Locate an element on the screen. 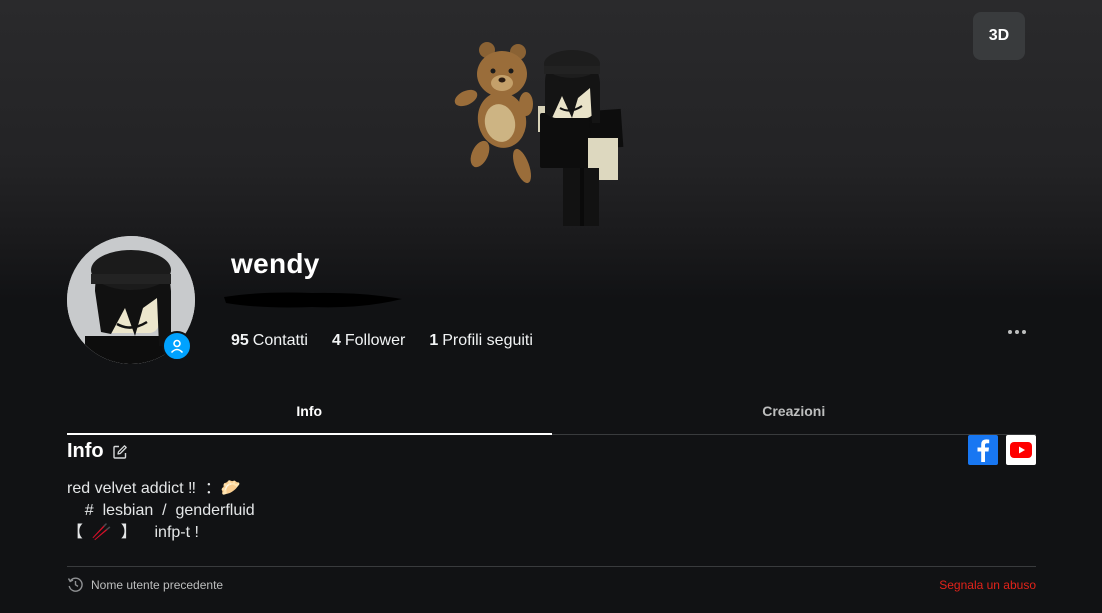 This screenshot has height=613, width=1102. avatar-character is located at coordinates (581, 138).